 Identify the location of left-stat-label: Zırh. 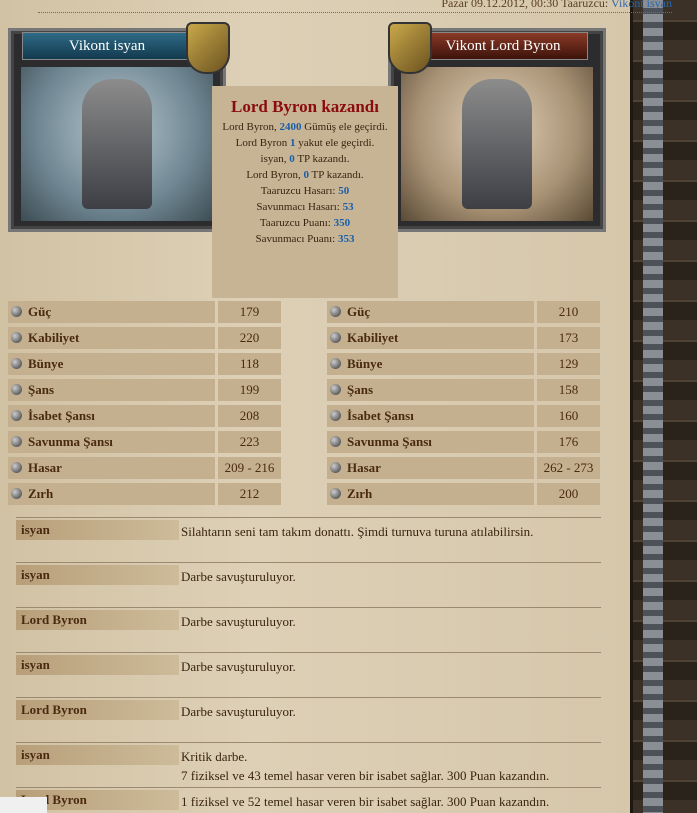
(111, 494).